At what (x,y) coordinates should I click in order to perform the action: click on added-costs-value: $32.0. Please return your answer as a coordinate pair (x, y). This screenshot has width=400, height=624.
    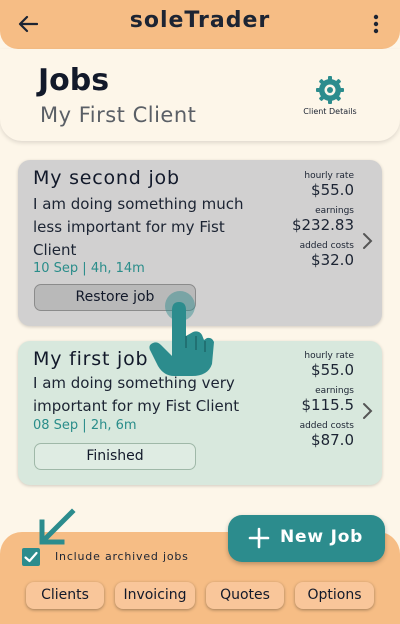
    Looking at the image, I should click on (332, 260).